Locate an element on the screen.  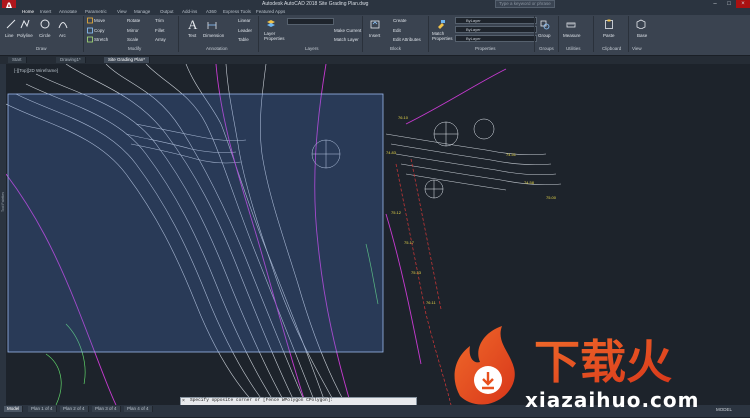
group-layers-title: Layers is located at coordinates (312, 48).